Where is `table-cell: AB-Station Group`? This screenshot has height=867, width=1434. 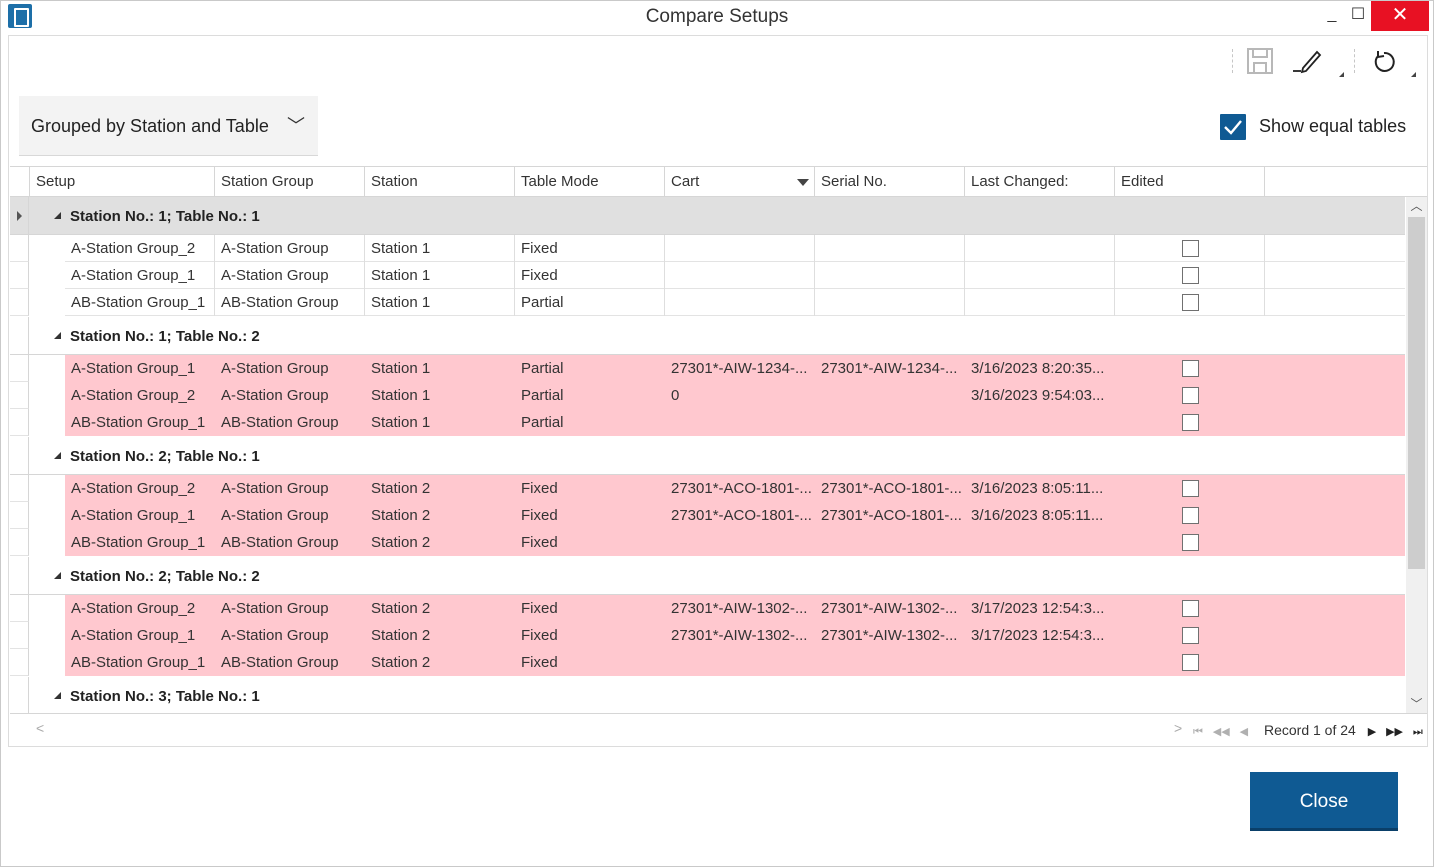
table-cell: AB-Station Group is located at coordinates (290, 662).